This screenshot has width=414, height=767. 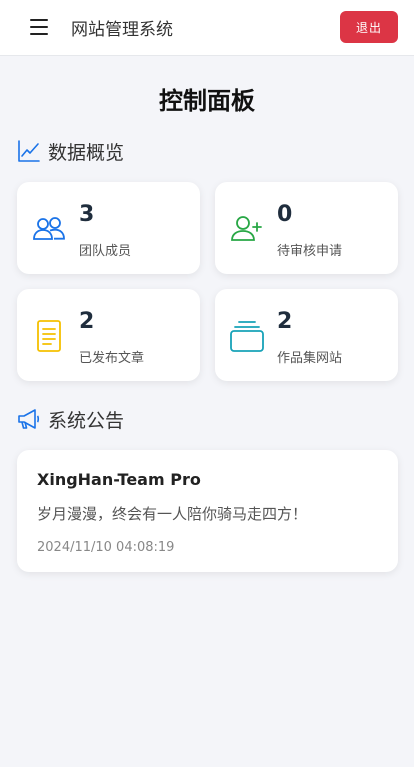 I want to click on overview-section-header: 数据概览, so click(x=70, y=151).